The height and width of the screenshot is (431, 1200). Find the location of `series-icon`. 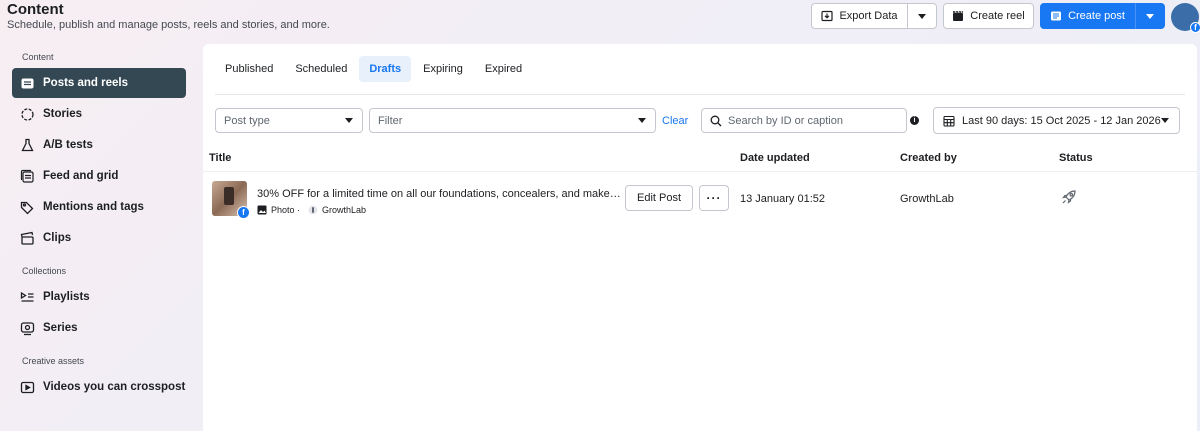

series-icon is located at coordinates (27, 328).